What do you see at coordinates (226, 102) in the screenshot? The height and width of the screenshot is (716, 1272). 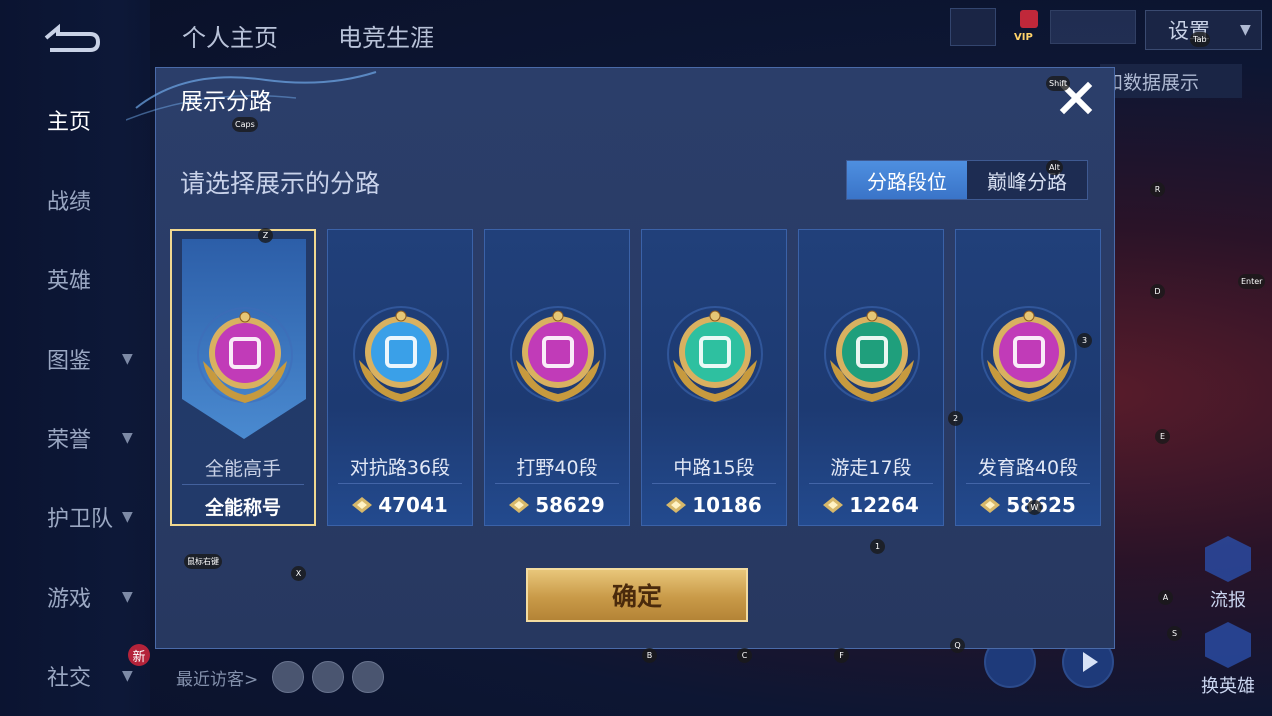 I see `dialog-title: 展示分路` at bounding box center [226, 102].